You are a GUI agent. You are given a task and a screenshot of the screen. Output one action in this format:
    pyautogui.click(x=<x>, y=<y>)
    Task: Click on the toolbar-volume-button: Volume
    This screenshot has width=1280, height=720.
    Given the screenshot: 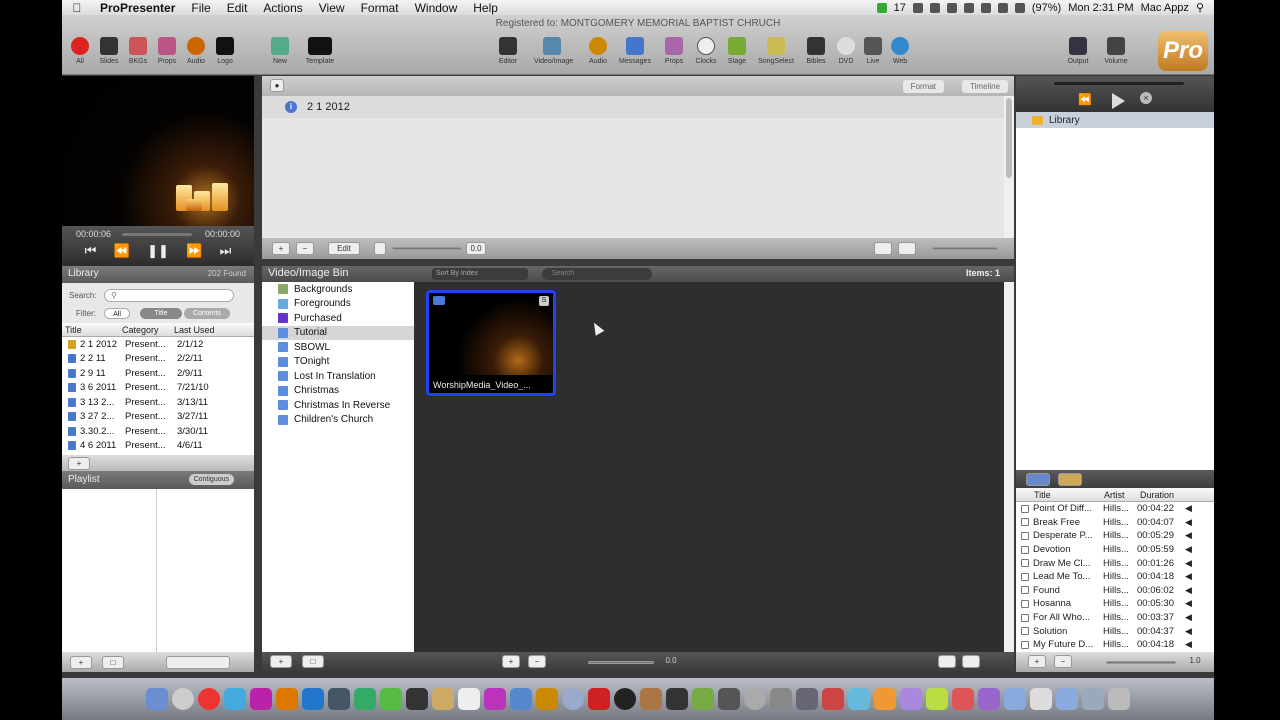 What is the action you would take?
    pyautogui.click(x=1116, y=51)
    